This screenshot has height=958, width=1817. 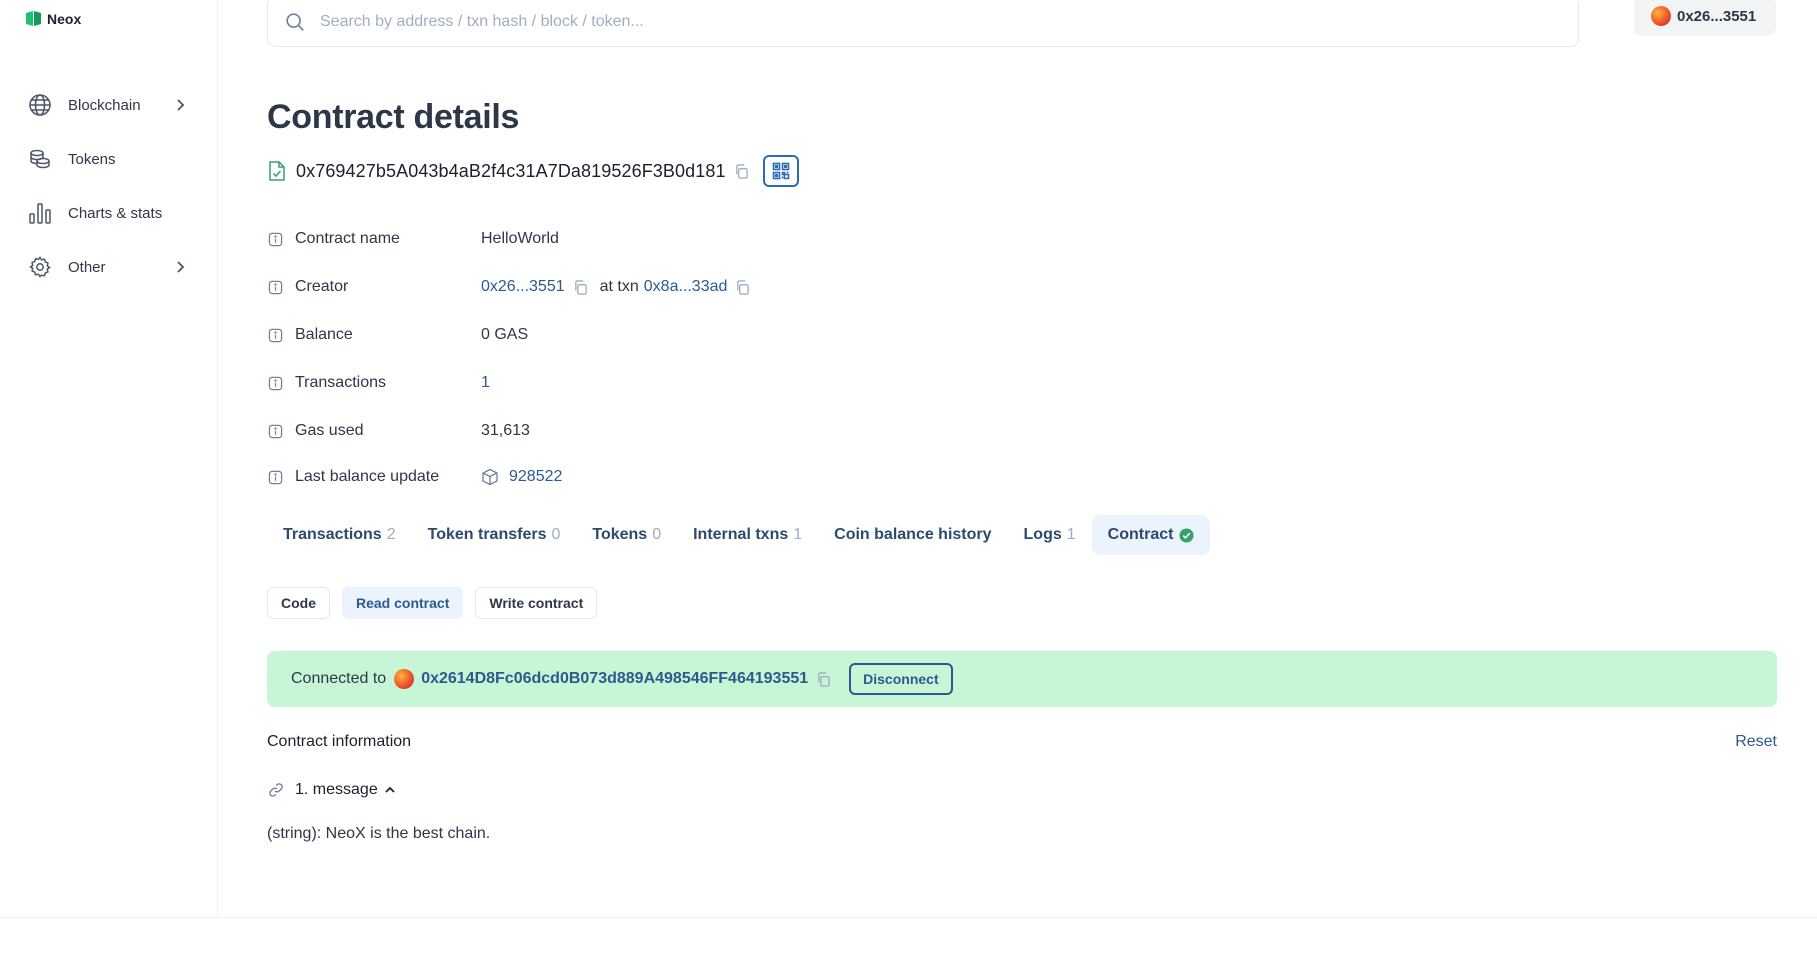 I want to click on gas-used-value: 31,613, so click(x=505, y=430).